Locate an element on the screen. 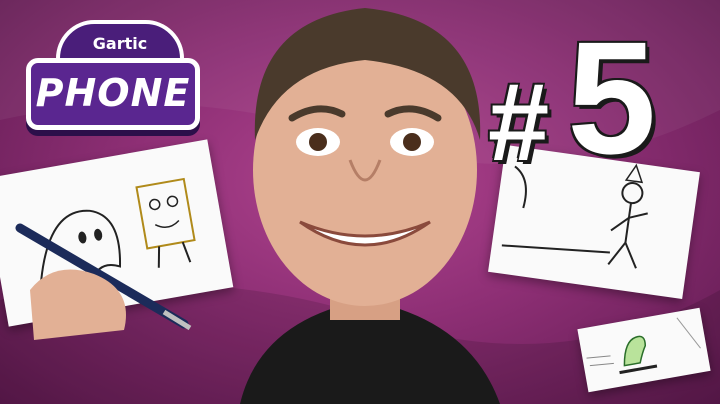  gartic-phone-logo: Gartic PHONE is located at coordinates (110, 74).